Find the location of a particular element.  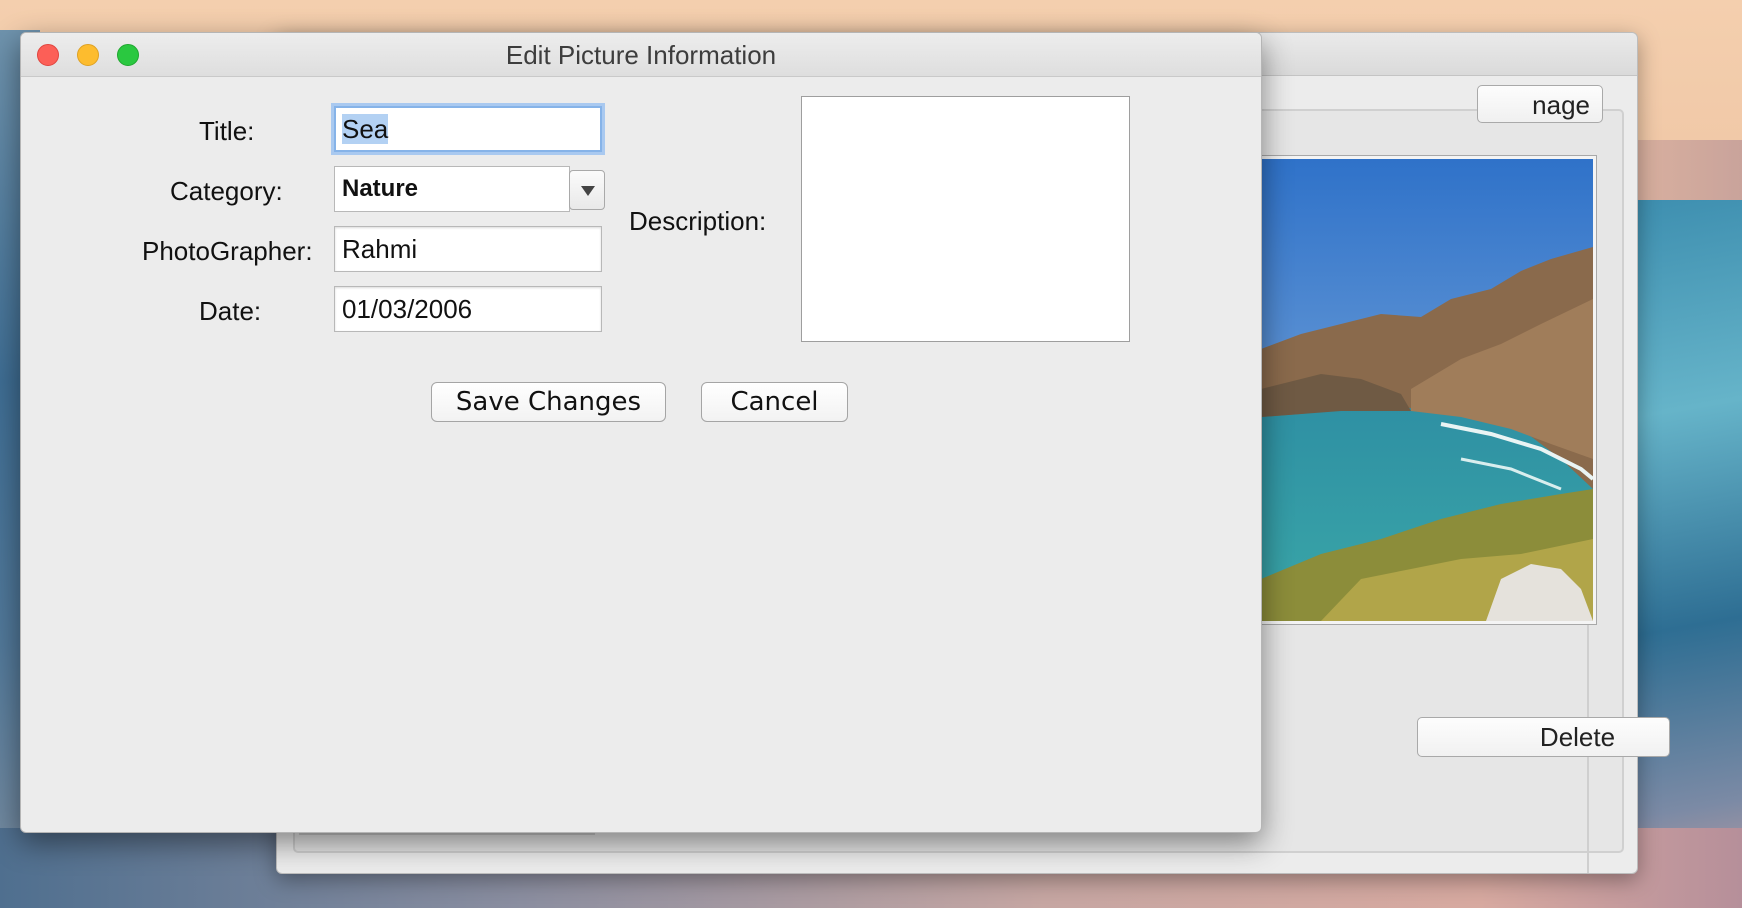

picture-preview is located at coordinates (1427, 390).